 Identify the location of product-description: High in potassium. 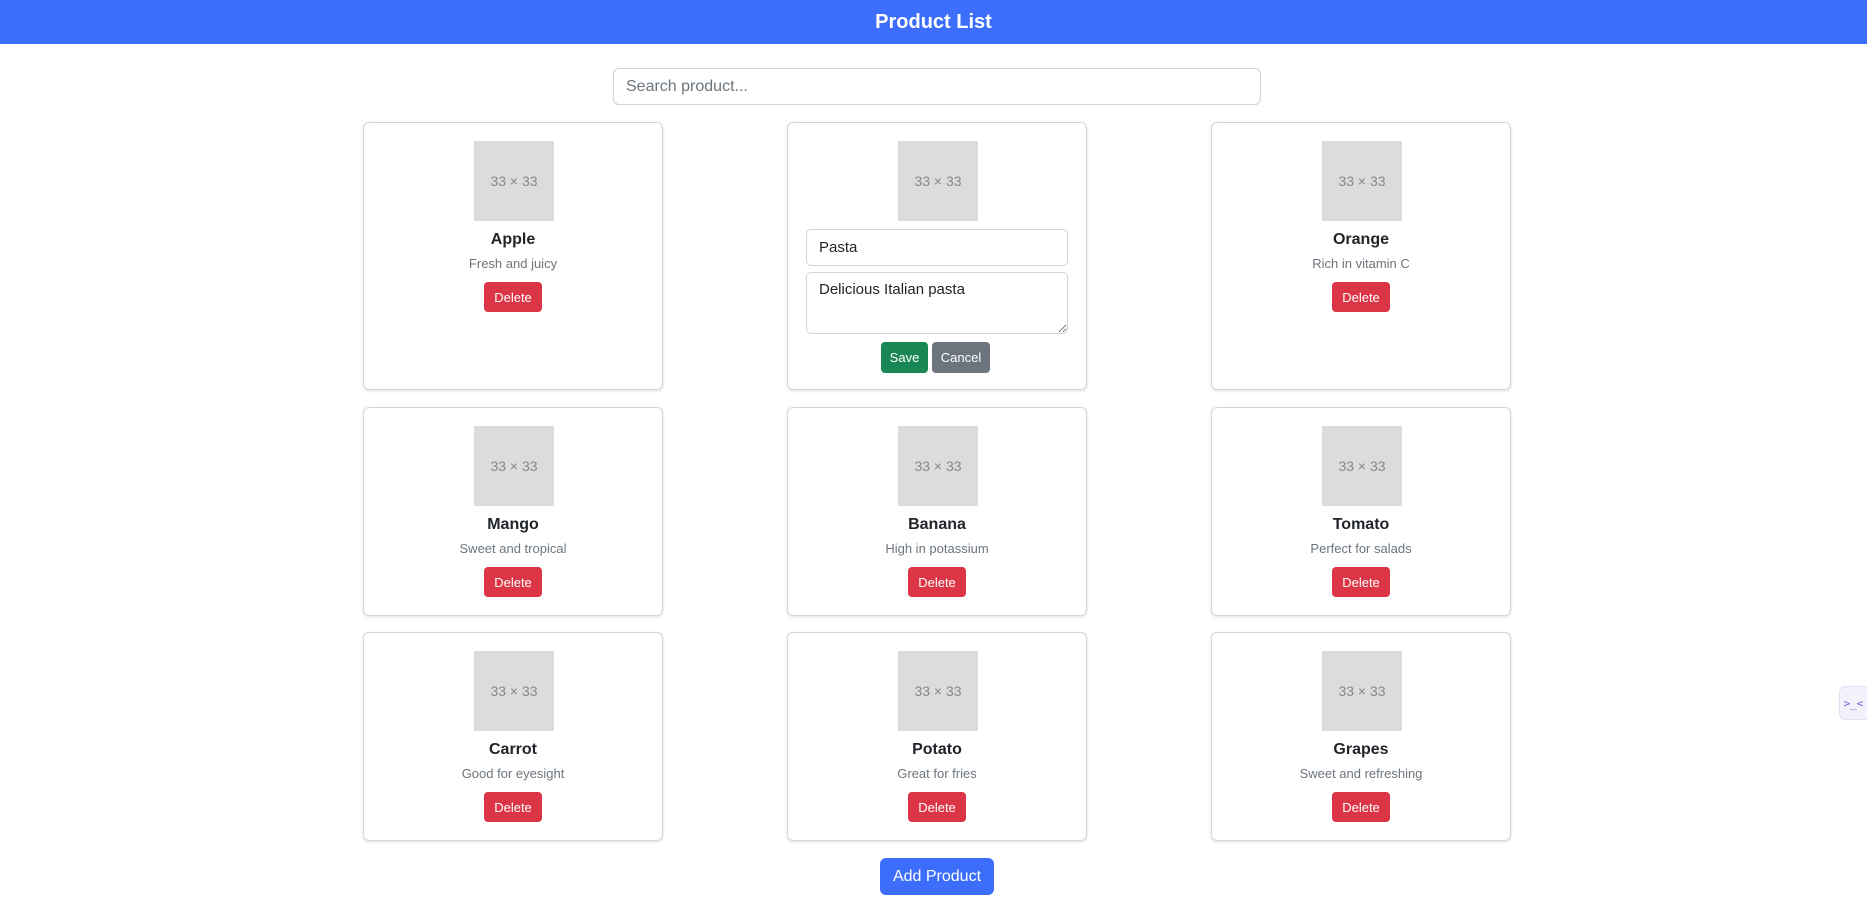
(937, 548).